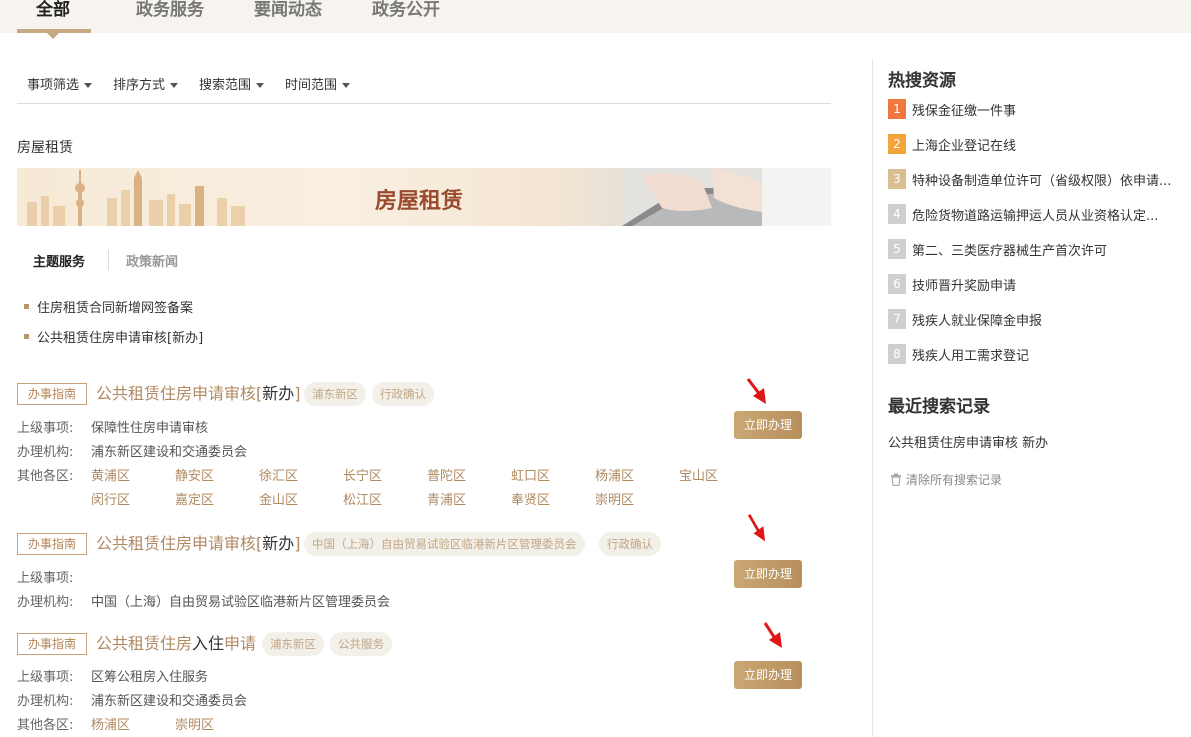  What do you see at coordinates (139, 85) in the screenshot?
I see `filter-label: 排序方式` at bounding box center [139, 85].